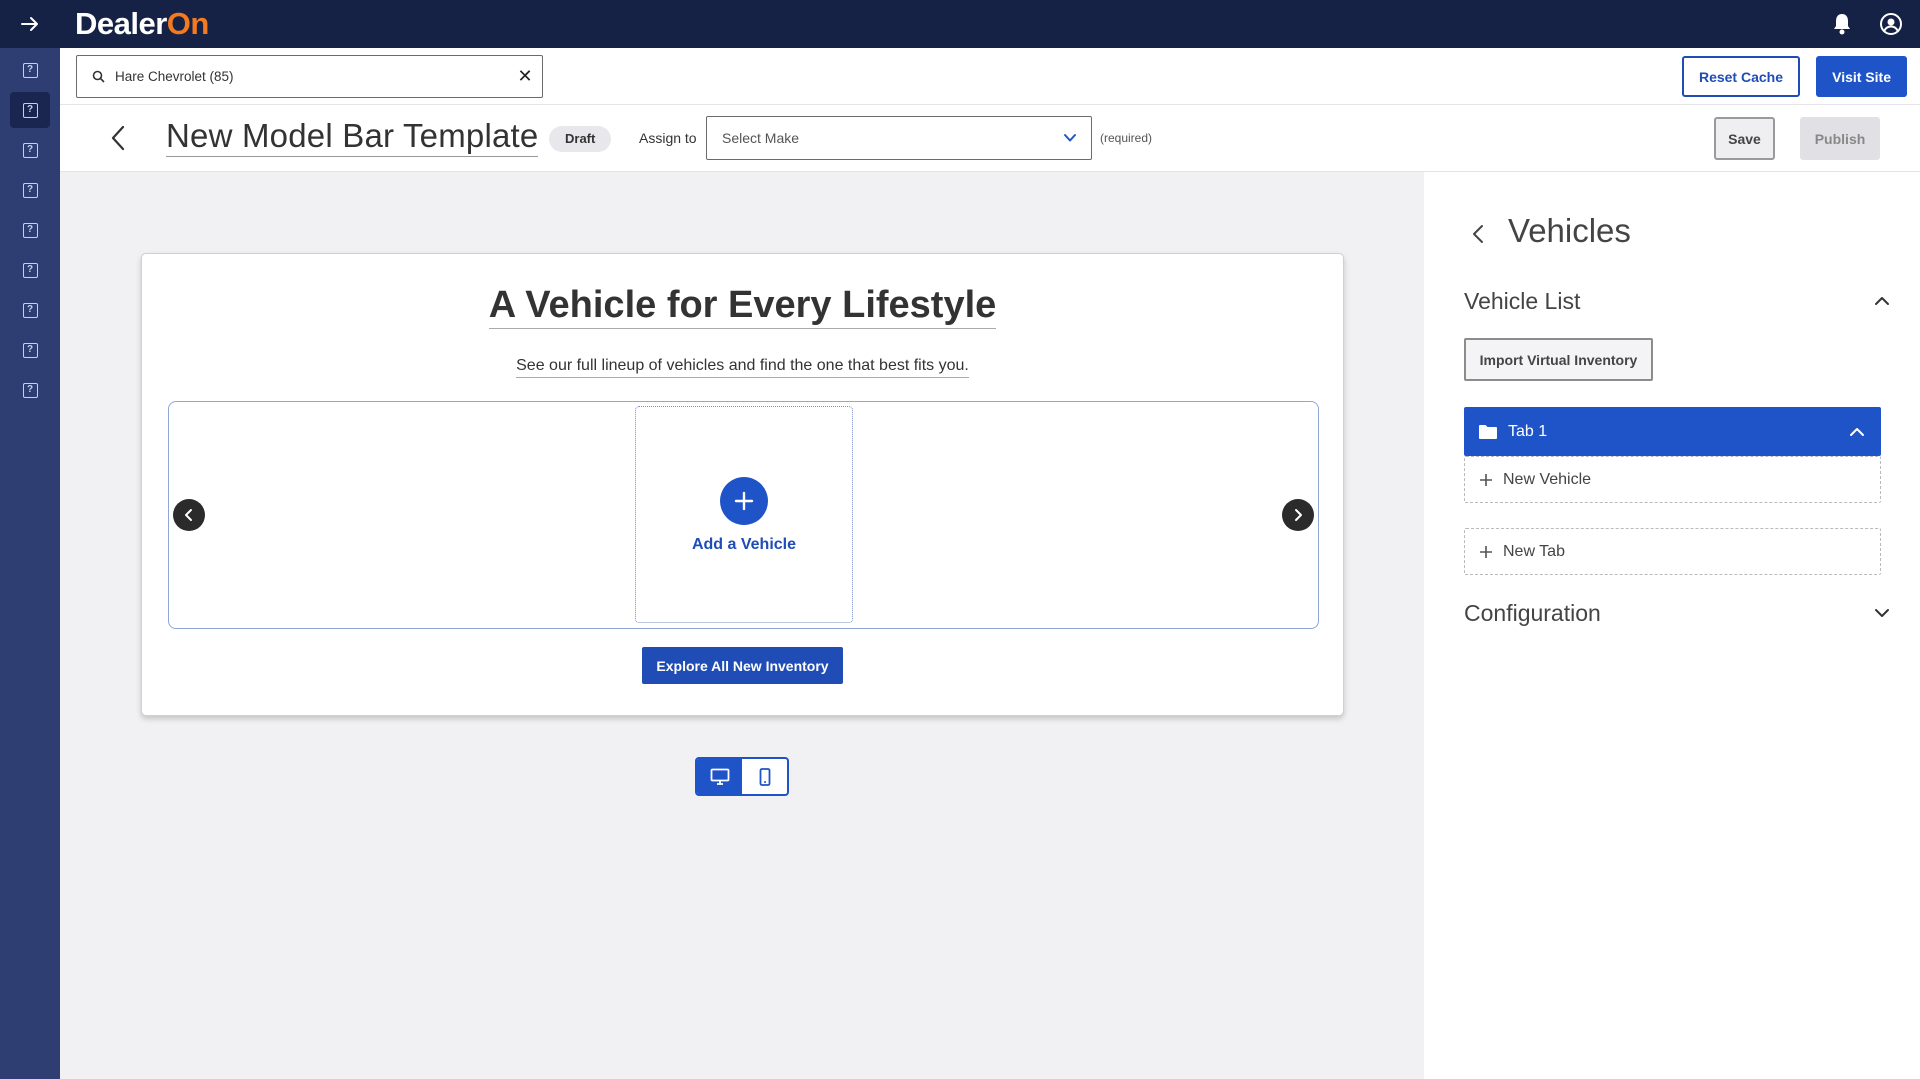  I want to click on reset-cache-button: Reset Cache, so click(1740, 76).